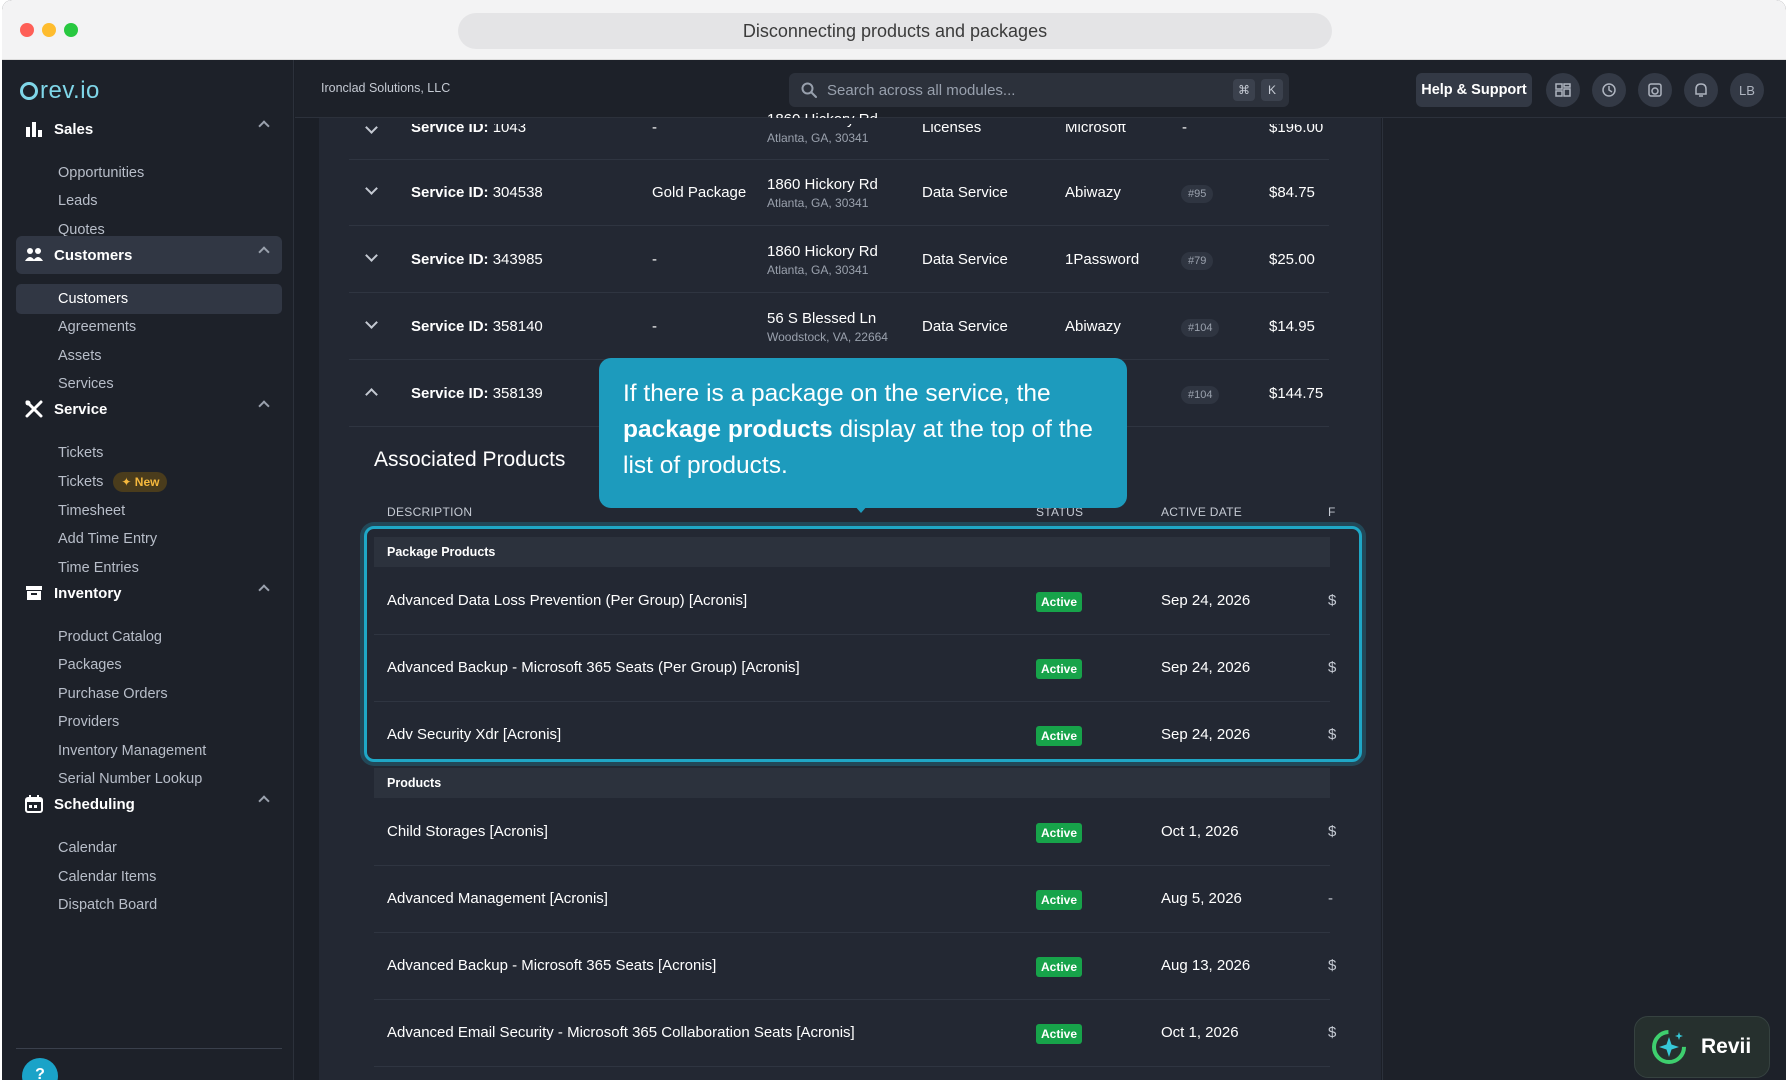  Describe the element at coordinates (149, 539) in the screenshot. I see `sidebar-item-add-time-entry: Add Time Entry` at that location.